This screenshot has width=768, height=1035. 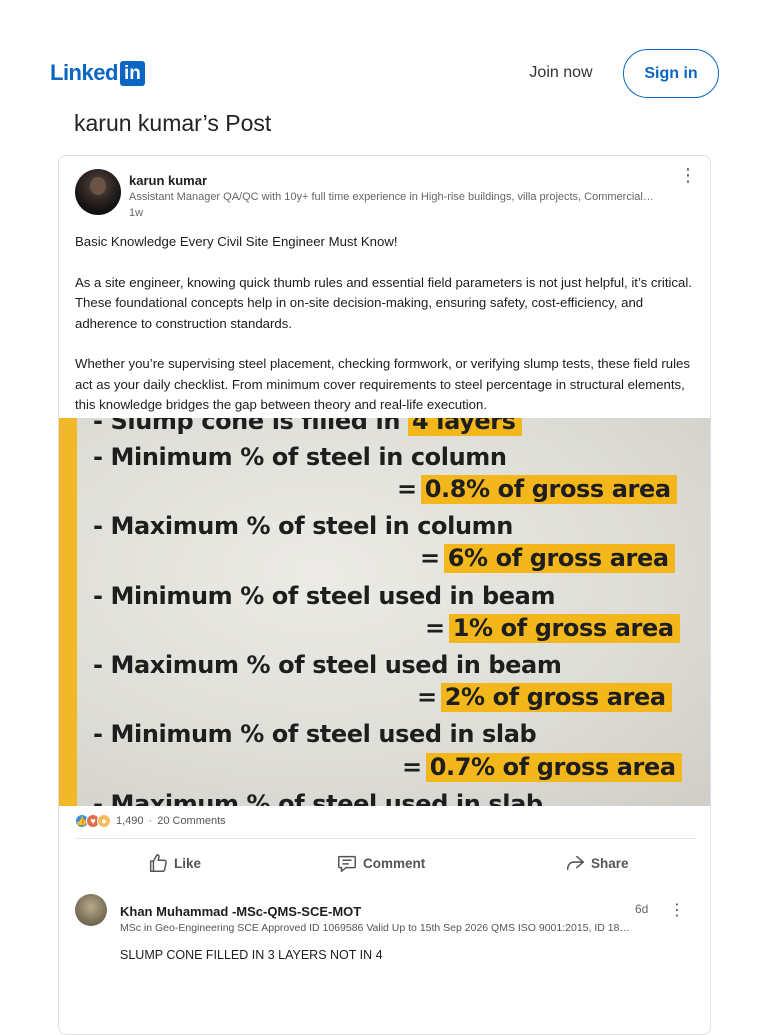 I want to click on comment-label: Comment, so click(x=394, y=863).